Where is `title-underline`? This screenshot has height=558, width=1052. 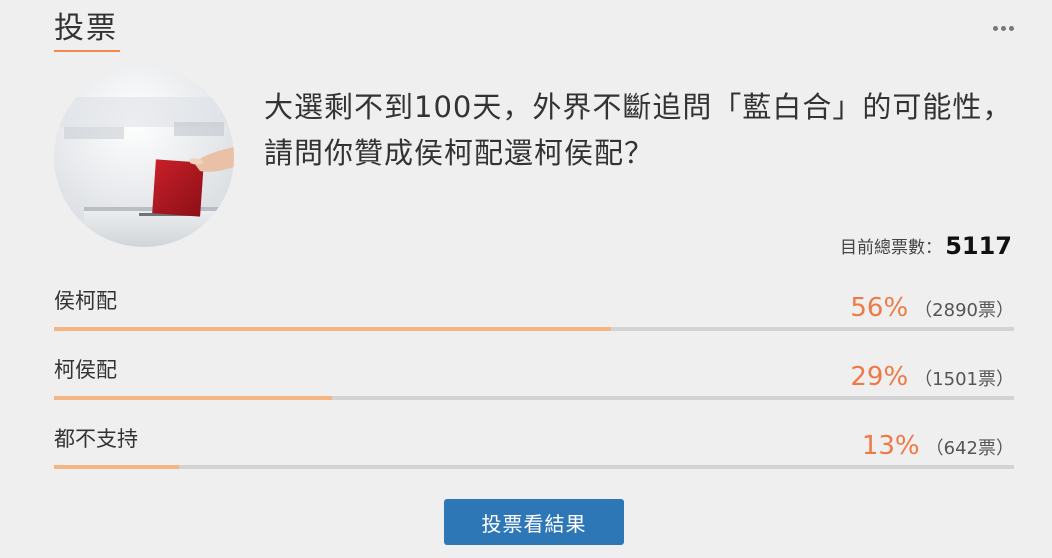
title-underline is located at coordinates (87, 51).